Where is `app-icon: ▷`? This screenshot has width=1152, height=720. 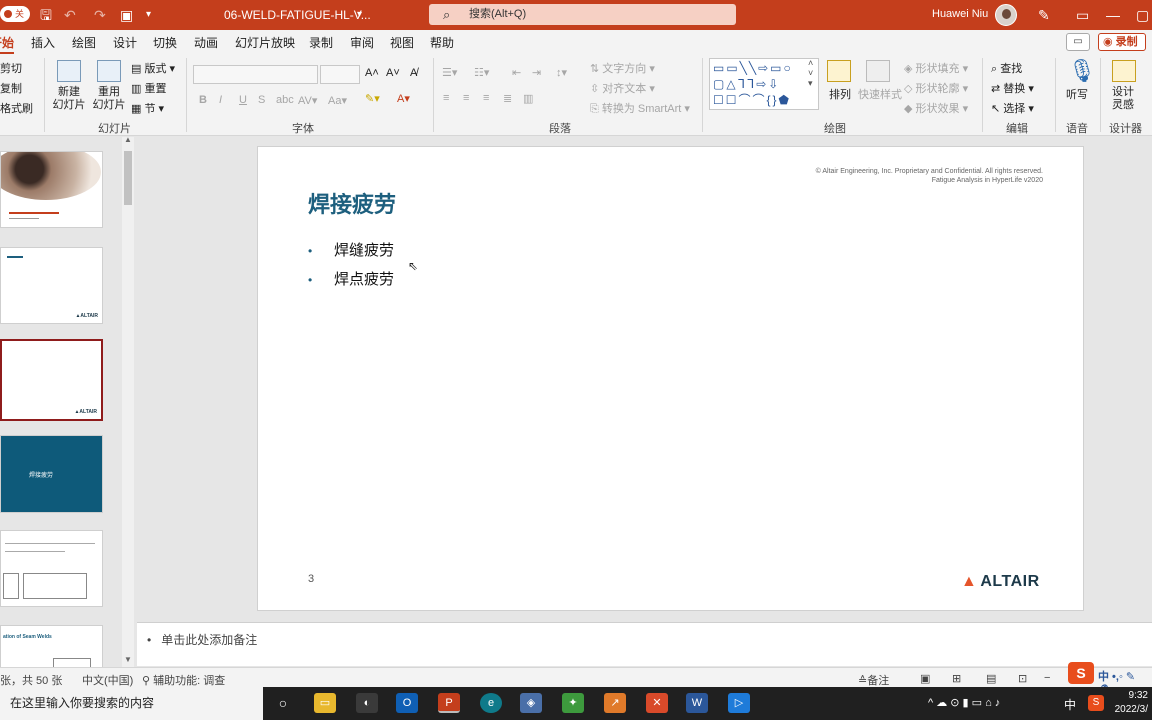 app-icon: ▷ is located at coordinates (739, 703).